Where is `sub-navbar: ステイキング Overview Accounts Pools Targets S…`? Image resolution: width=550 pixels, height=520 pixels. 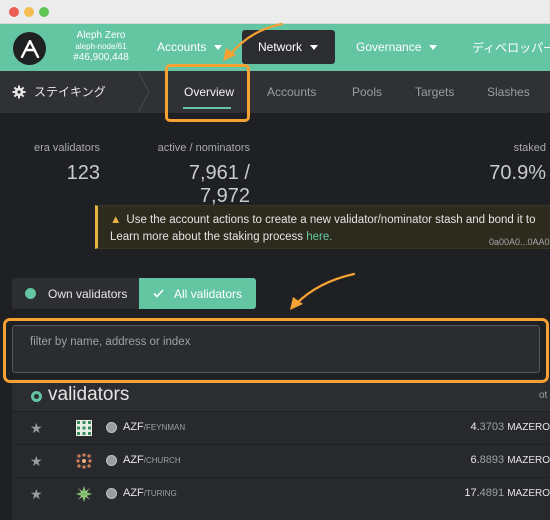
sub-navbar: ステイキング Overview Accounts Pools Targets S… is located at coordinates (275, 92).